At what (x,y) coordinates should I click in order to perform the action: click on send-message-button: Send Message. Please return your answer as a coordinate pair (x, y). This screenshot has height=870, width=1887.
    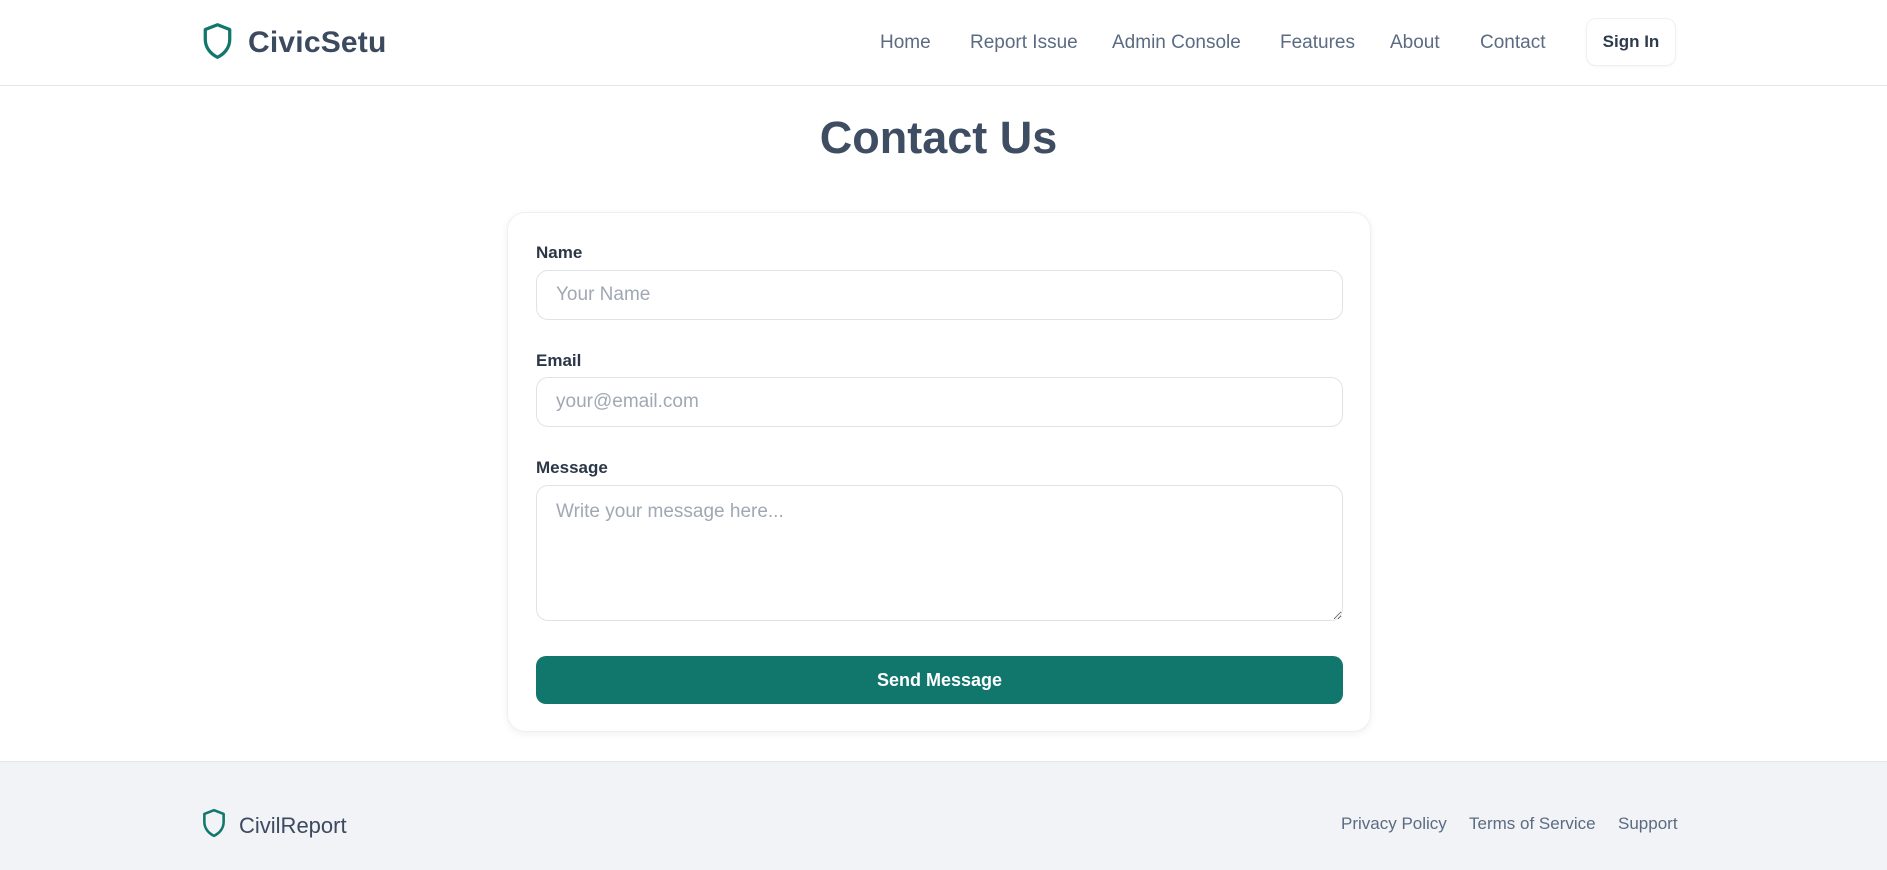
    Looking at the image, I should click on (939, 680).